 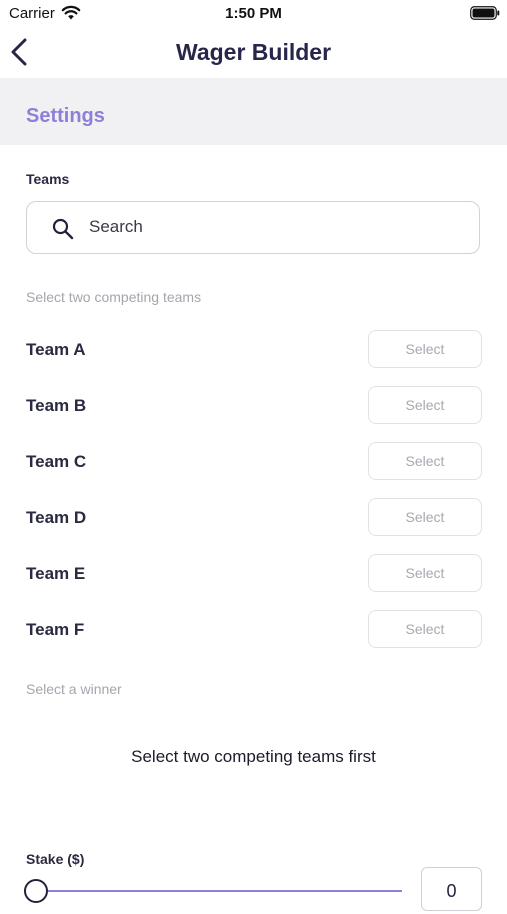 I want to click on slider-track, so click(x=219, y=891).